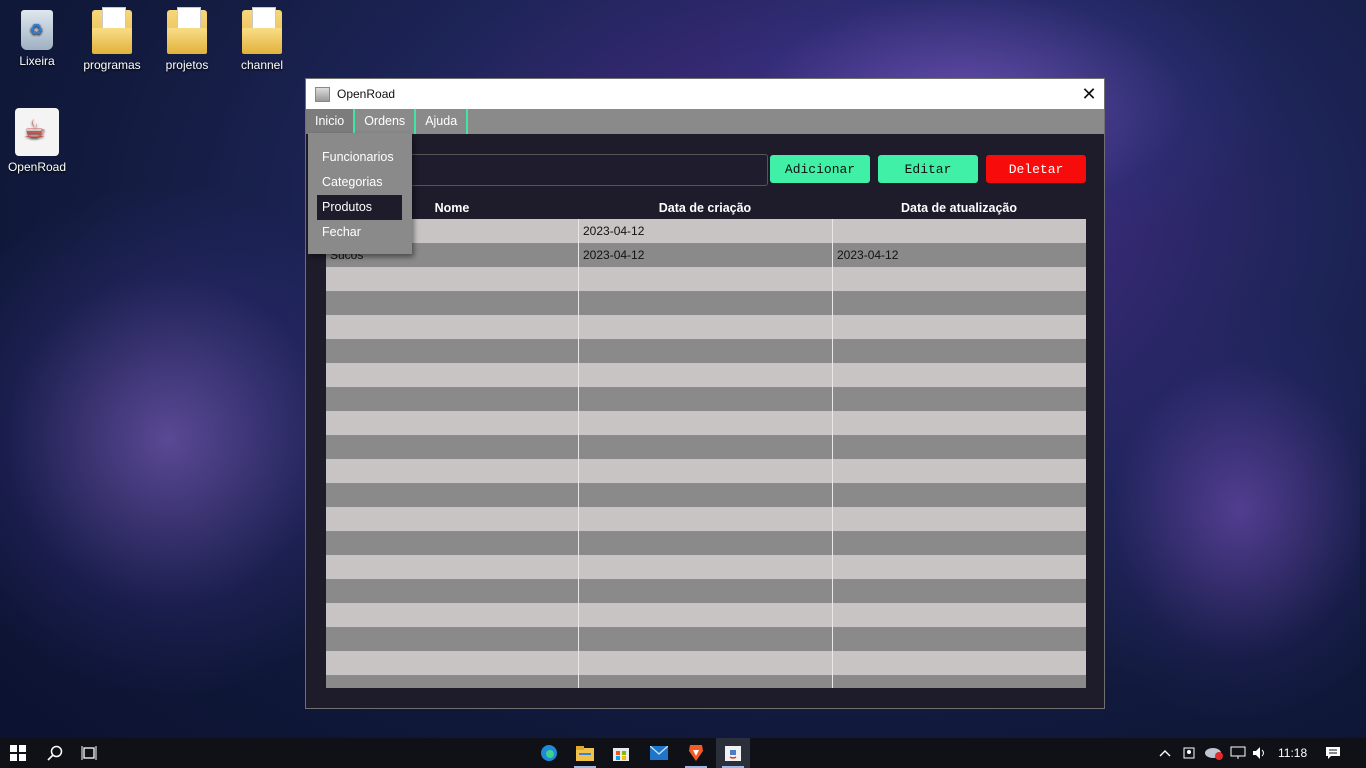 Image resolution: width=1366 pixels, height=768 pixels. What do you see at coordinates (1190, 753) in the screenshot?
I see `meet-icon` at bounding box center [1190, 753].